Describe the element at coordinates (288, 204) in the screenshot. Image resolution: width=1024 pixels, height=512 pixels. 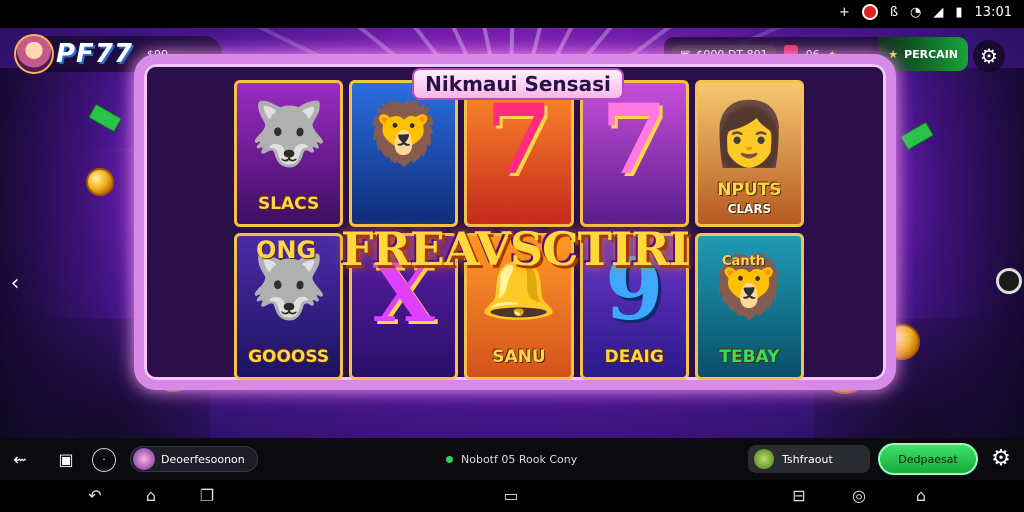
I see `reel-caption: SLACS` at that location.